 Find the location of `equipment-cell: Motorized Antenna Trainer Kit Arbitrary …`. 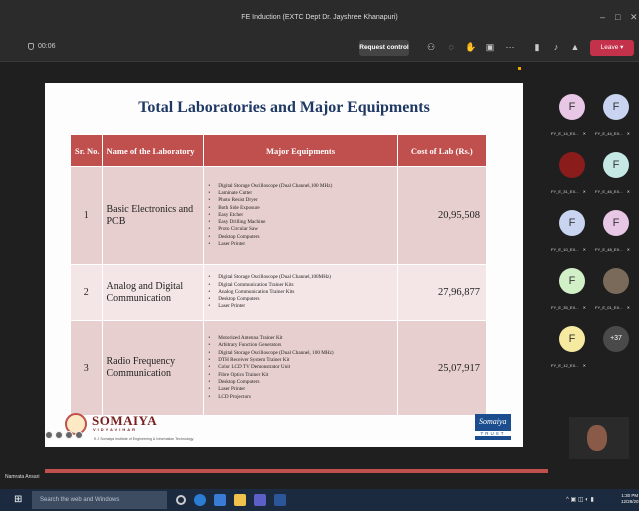

equipment-cell: Motorized Antenna Trainer Kit Arbitrary … is located at coordinates (300, 368).